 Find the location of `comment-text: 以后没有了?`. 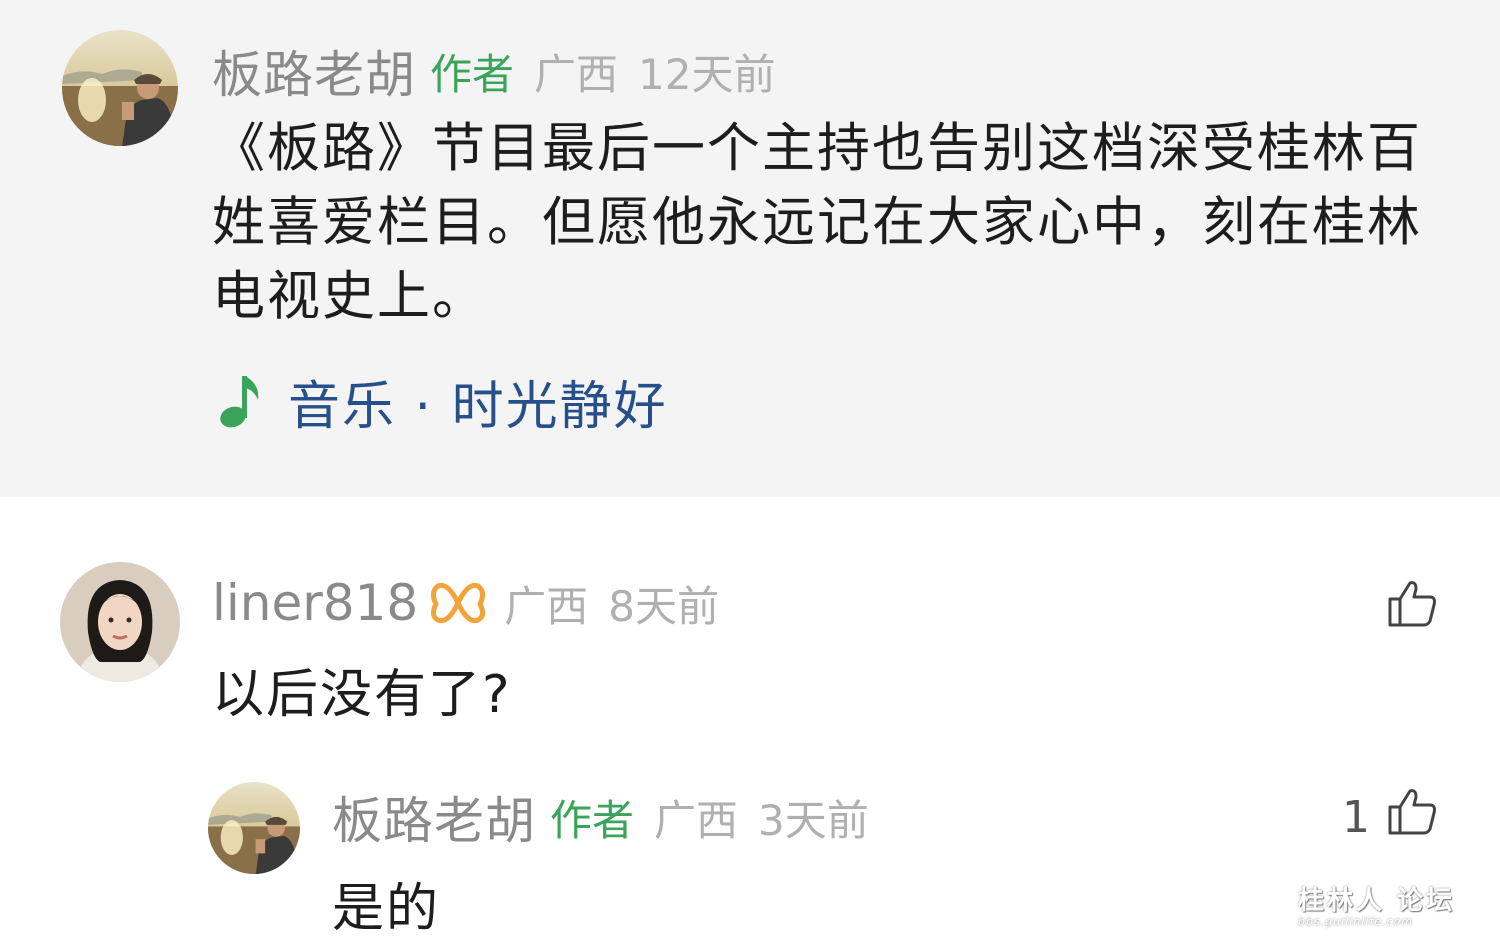

comment-text: 以后没有了? is located at coordinates (362, 695).